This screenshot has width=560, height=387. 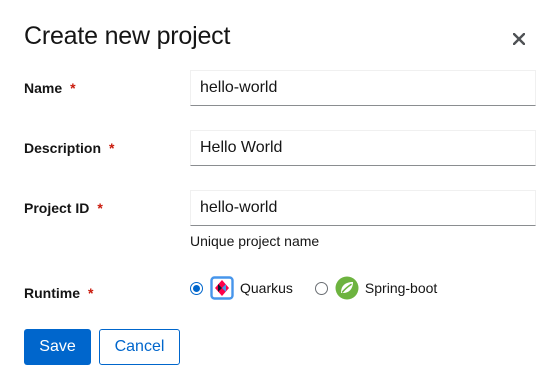 I want to click on cancel-button: Cancel, so click(x=139, y=347).